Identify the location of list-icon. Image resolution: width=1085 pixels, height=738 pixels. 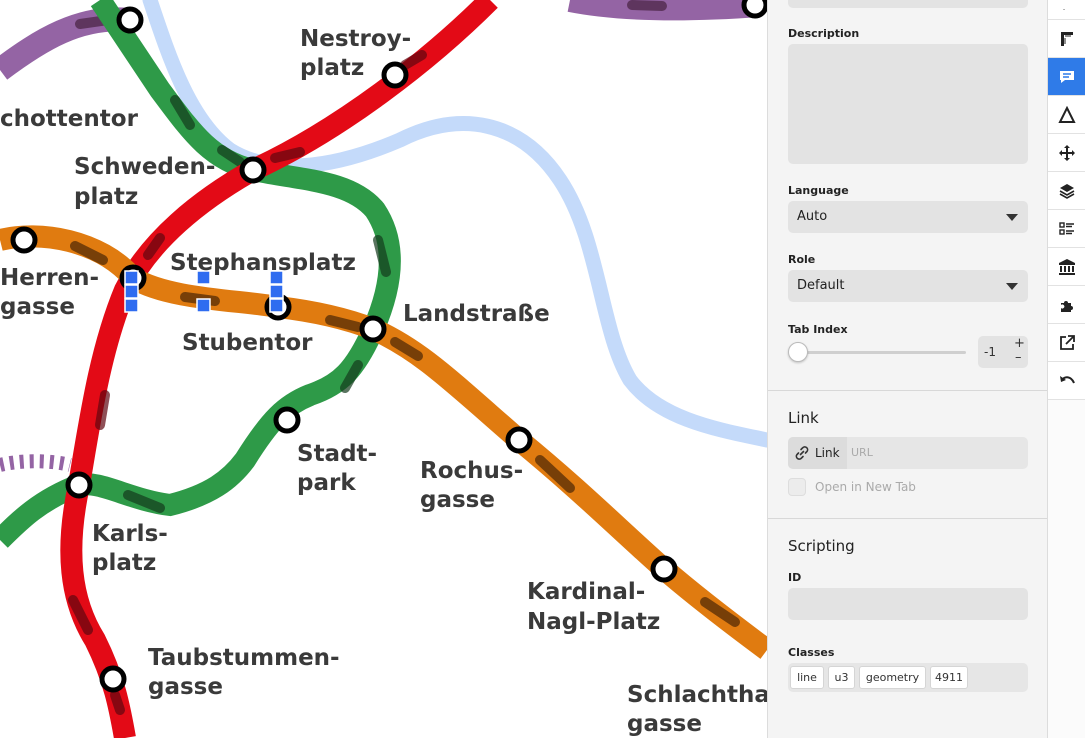
(1066, 228).